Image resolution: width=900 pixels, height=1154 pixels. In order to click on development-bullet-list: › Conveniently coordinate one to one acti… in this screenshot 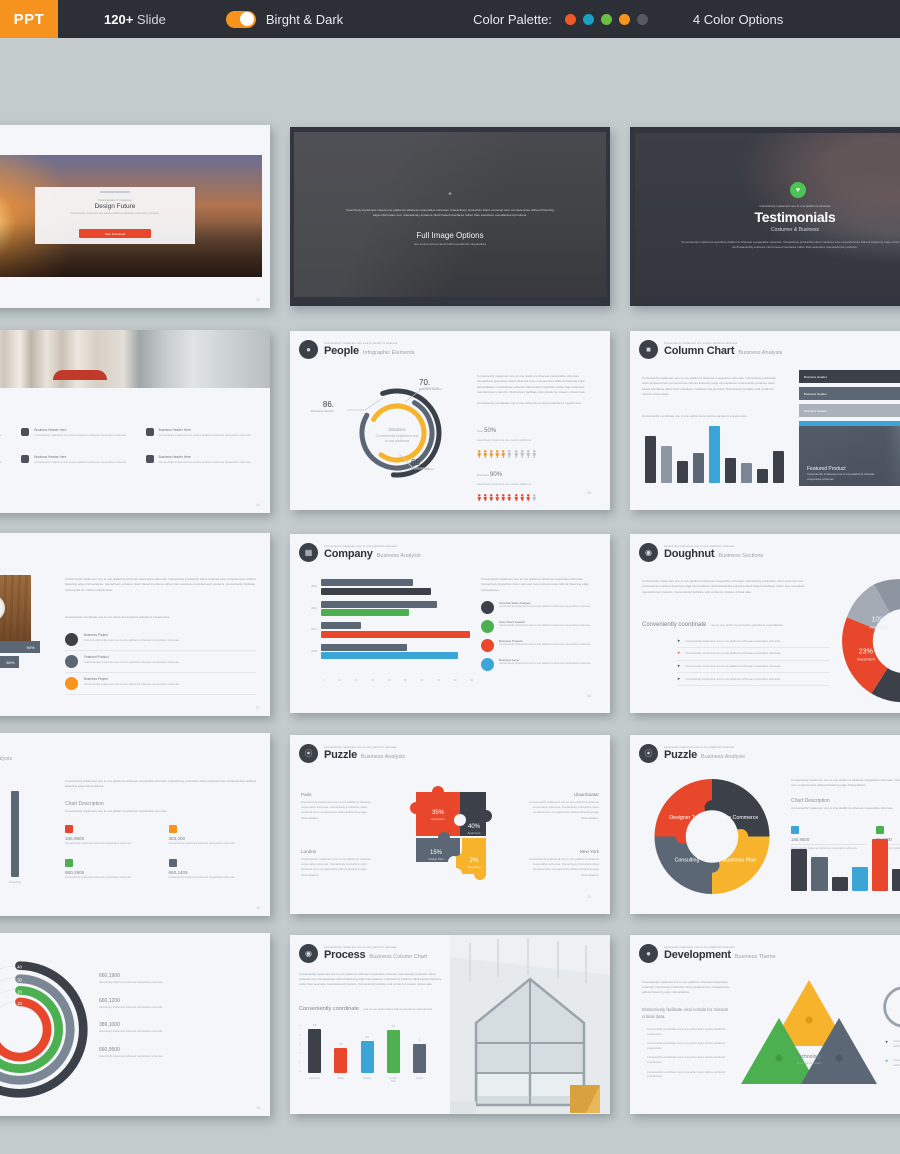, I will do `click(688, 1056)`.